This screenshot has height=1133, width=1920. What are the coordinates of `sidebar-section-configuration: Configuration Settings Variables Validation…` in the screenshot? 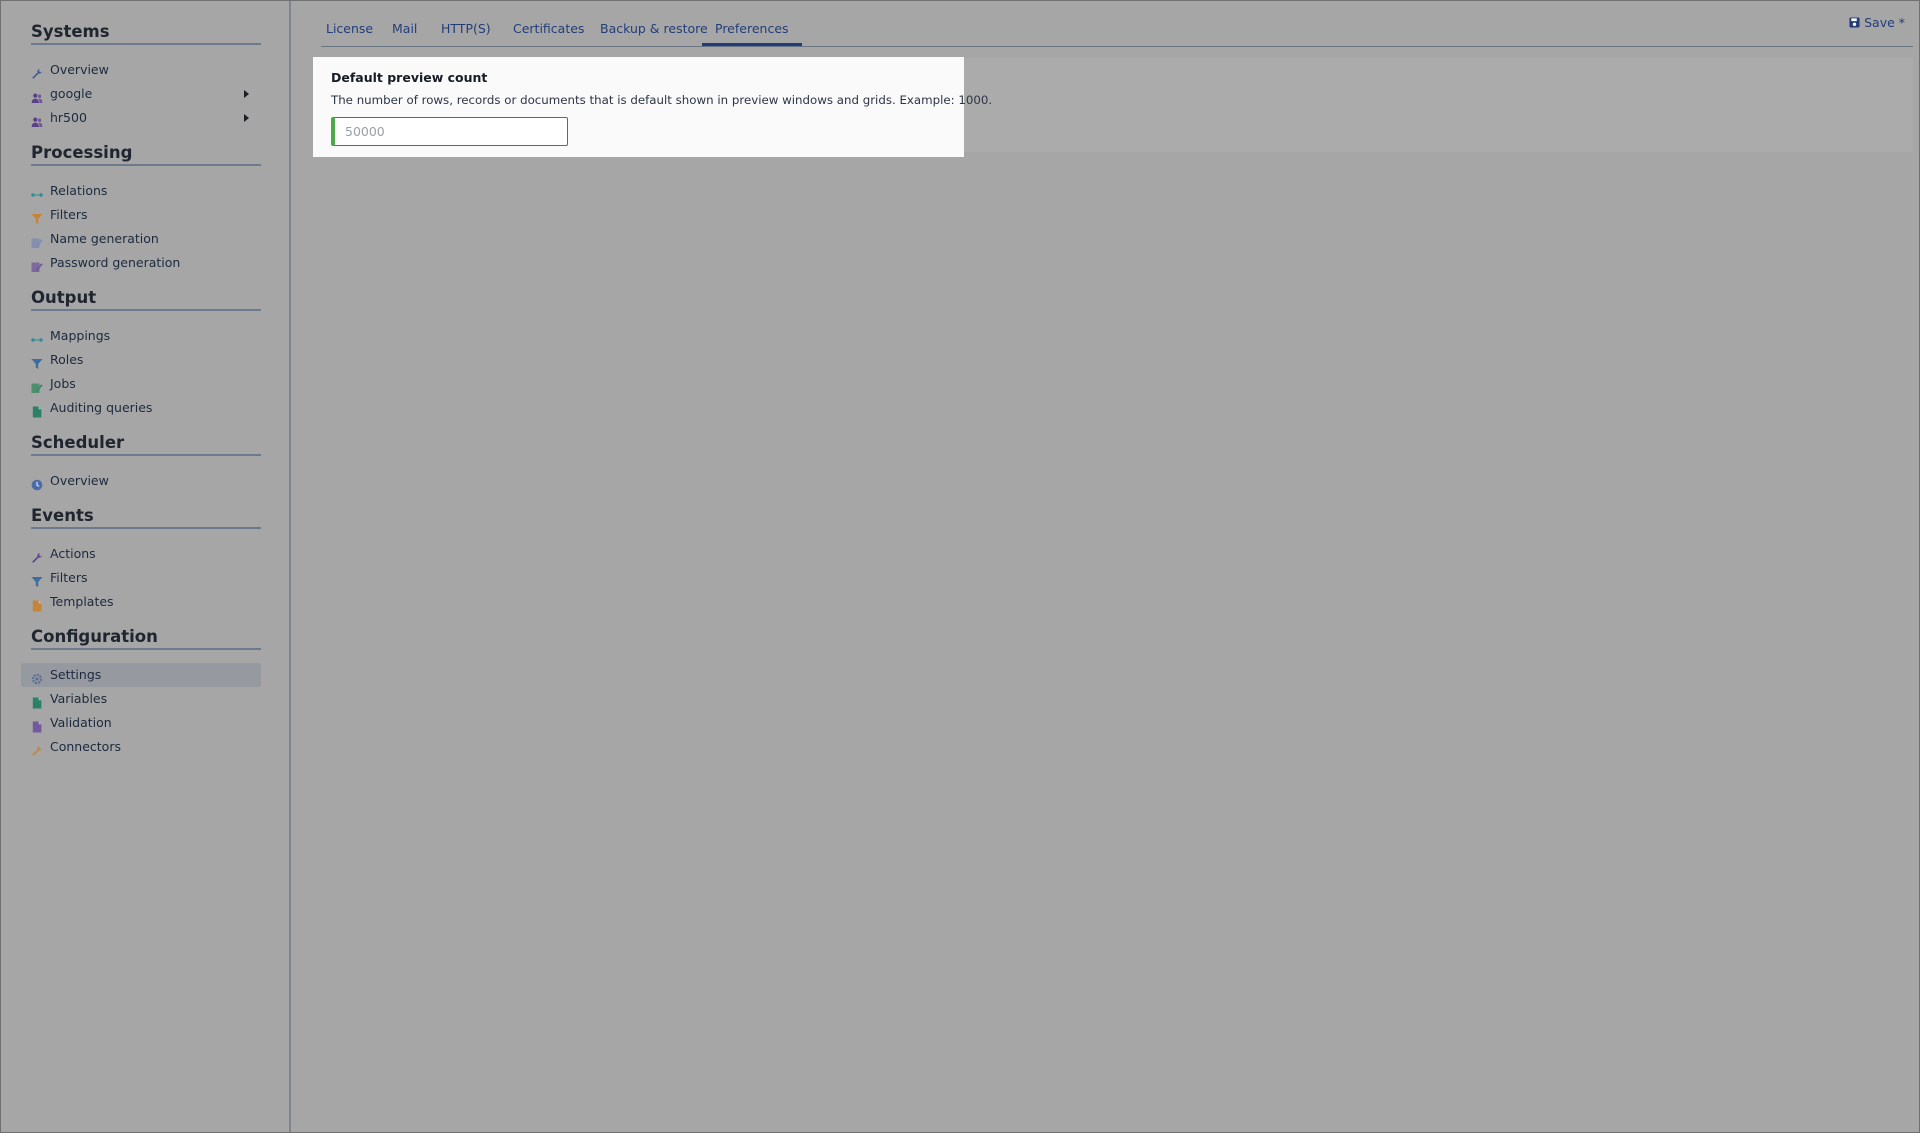 It's located at (141, 691).